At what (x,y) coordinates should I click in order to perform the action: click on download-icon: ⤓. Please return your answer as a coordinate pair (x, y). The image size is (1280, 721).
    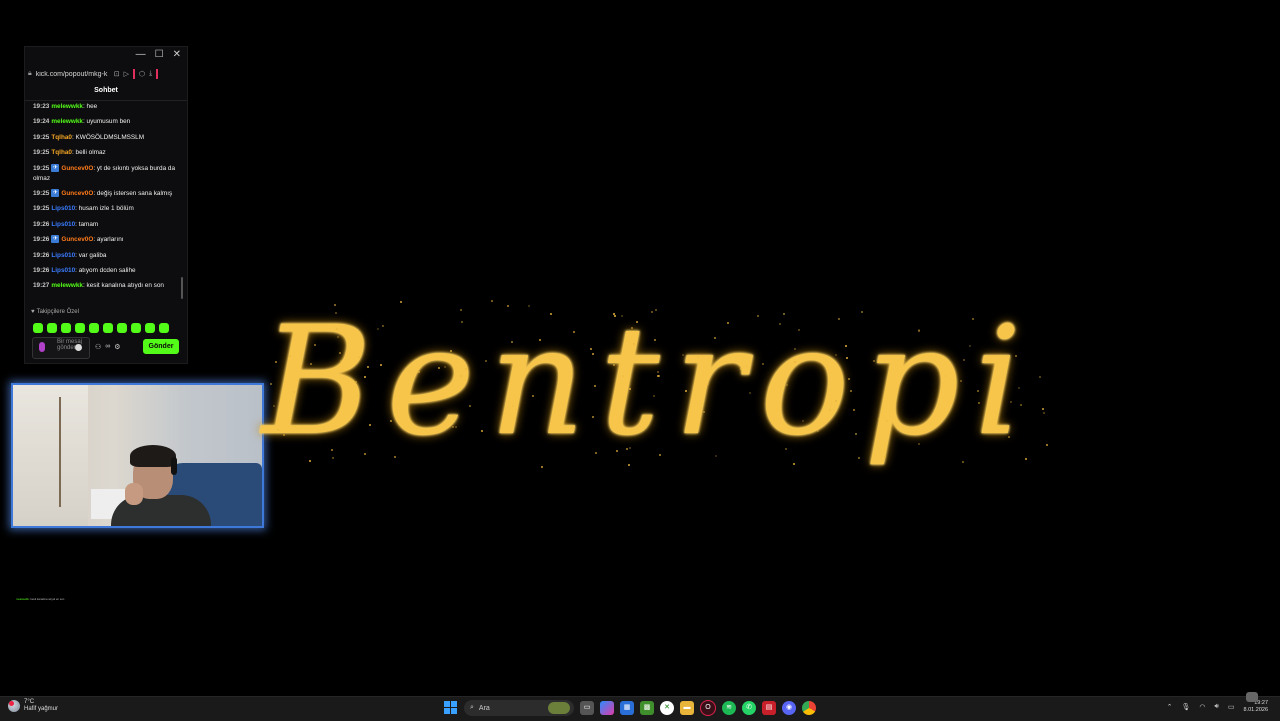
    Looking at the image, I should click on (150, 74).